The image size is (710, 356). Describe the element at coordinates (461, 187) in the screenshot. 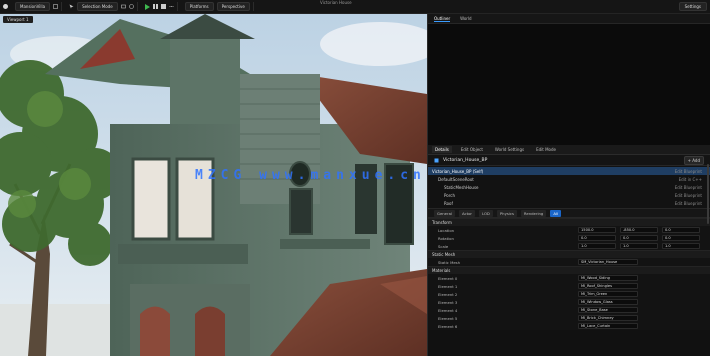

I see `tree-row-label: StaticMeshHouse` at that location.